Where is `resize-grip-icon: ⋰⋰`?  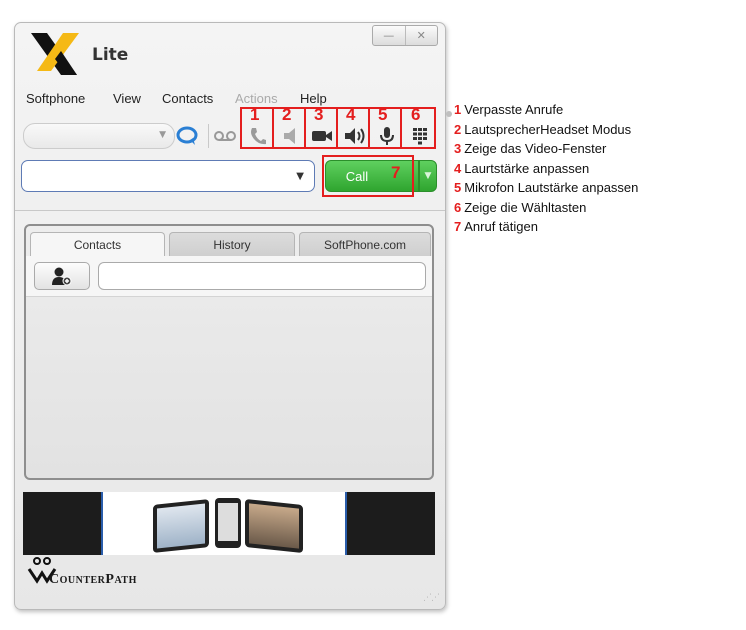
resize-grip-icon: ⋰⋰ is located at coordinates (431, 598).